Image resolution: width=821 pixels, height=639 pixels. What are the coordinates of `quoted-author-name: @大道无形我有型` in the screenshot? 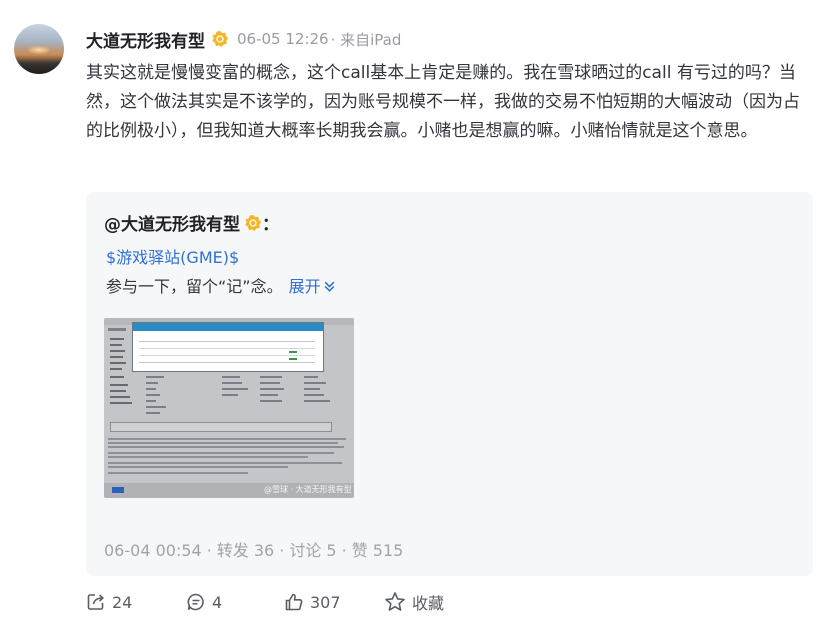 It's located at (172, 222).